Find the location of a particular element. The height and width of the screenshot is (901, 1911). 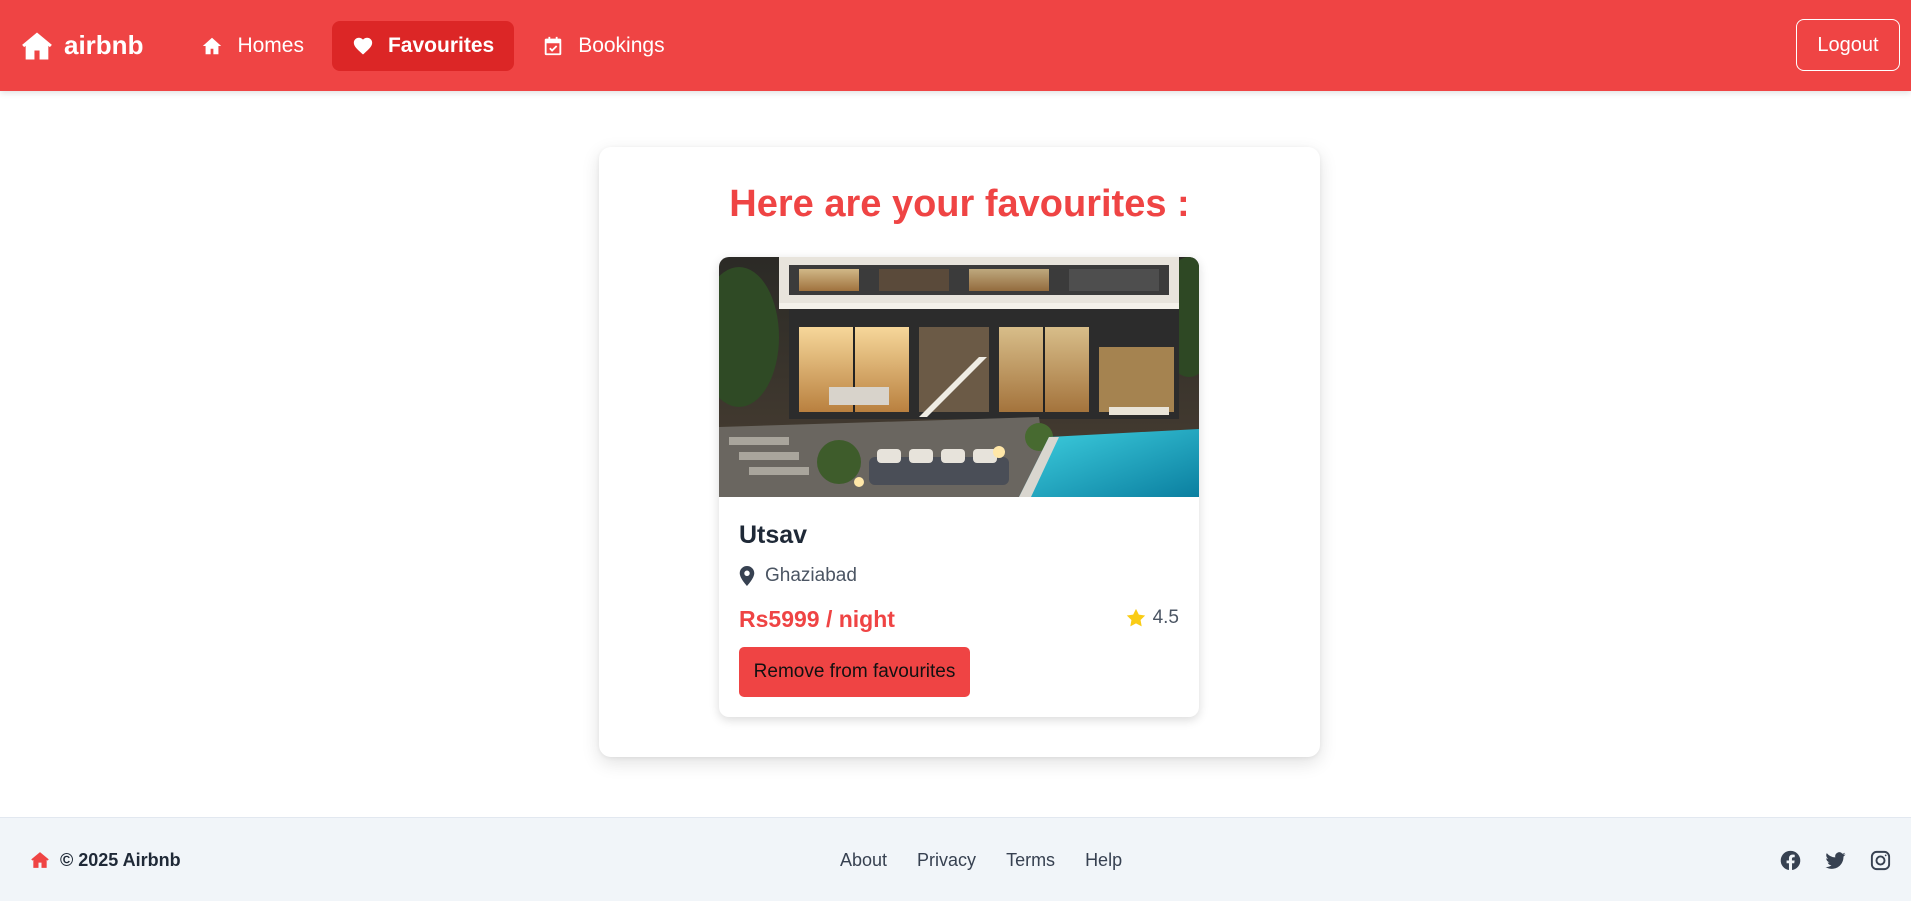

home-location: Ghaziabad is located at coordinates (798, 576).